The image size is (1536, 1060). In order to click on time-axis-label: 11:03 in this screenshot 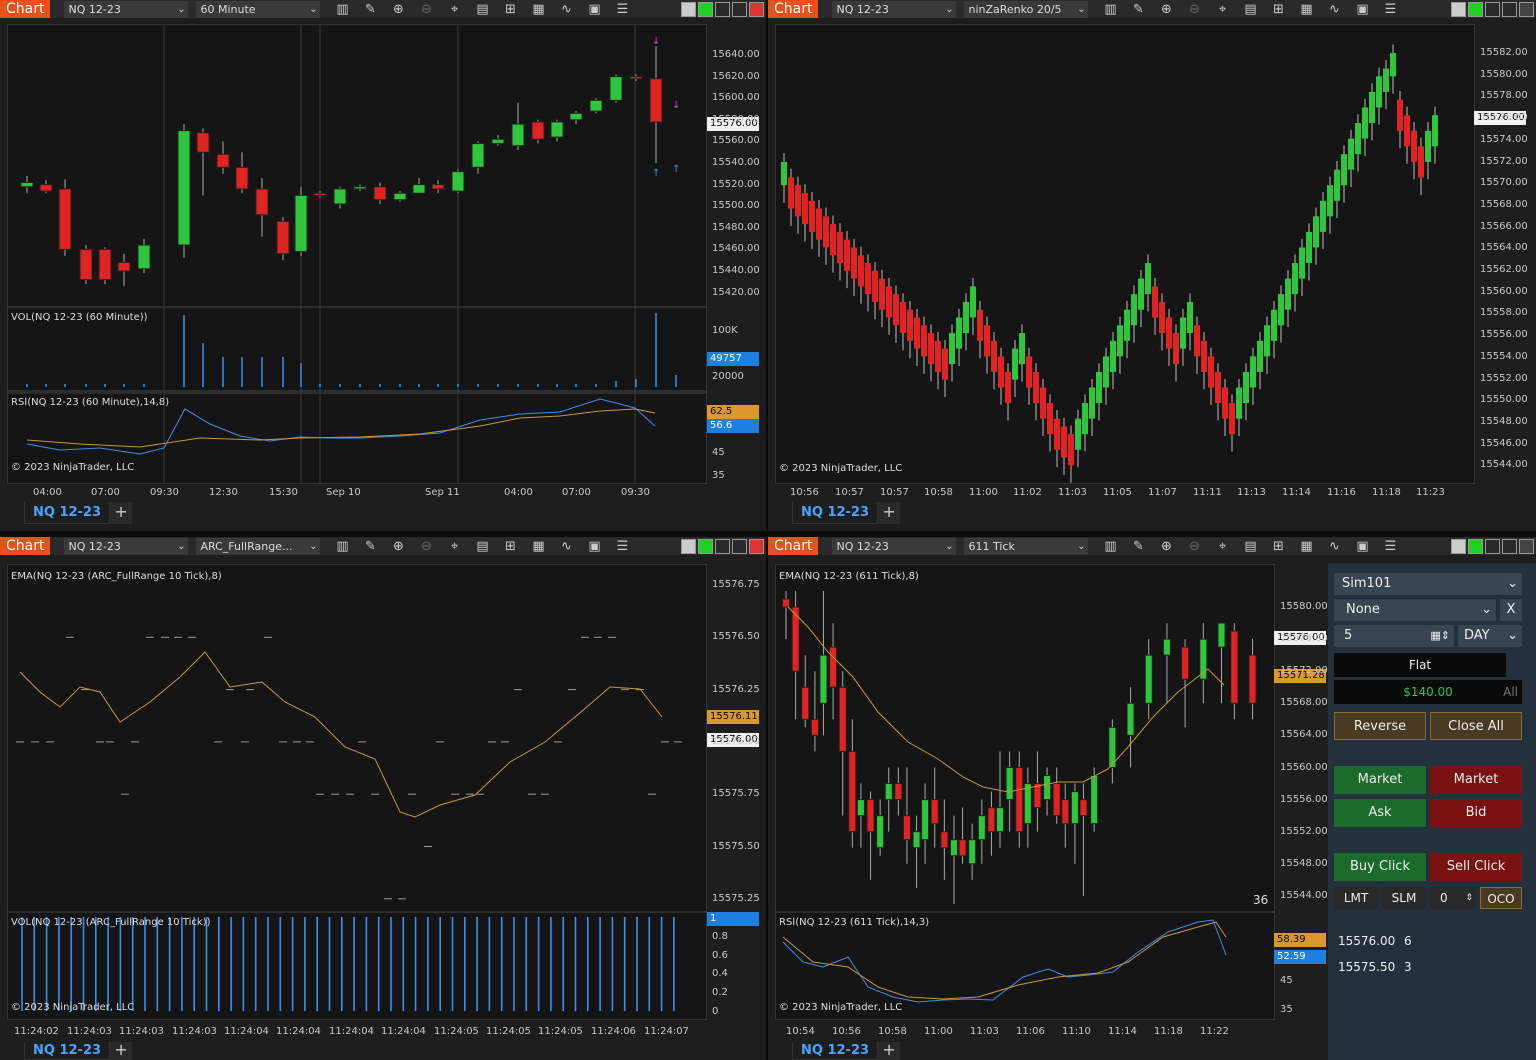, I will do `click(984, 1031)`.